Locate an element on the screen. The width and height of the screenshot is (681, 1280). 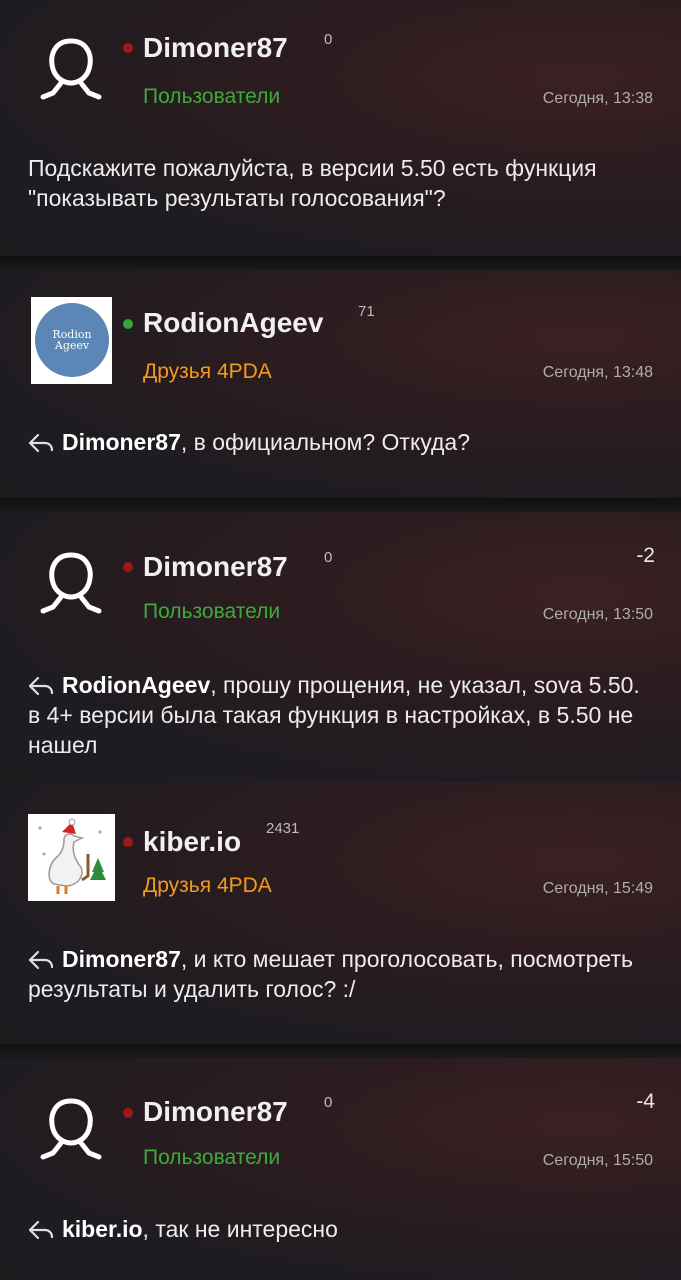
post-text: Dimoner87, в официальном? Откуда? is located at coordinates (340, 442).